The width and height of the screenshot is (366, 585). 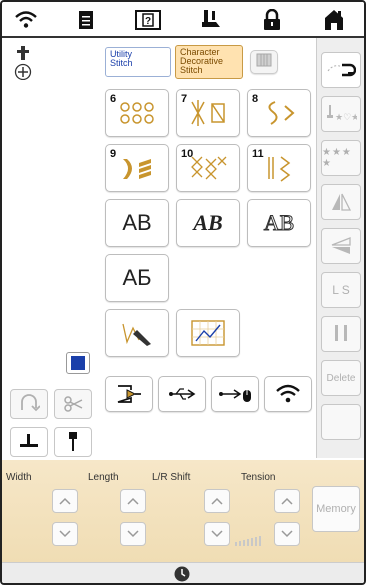 I want to click on thread-cutter-return-button, so click(x=29, y=404).